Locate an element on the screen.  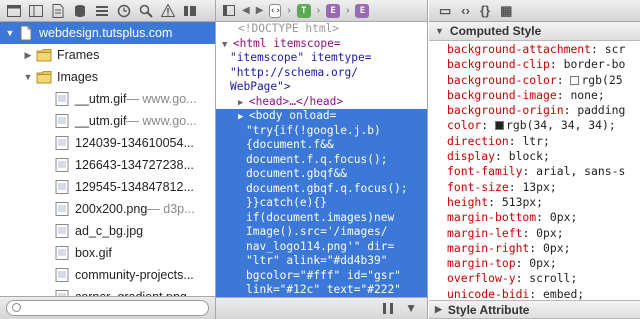
computed-style-row: background-image: none; is located at coordinates (543, 95).